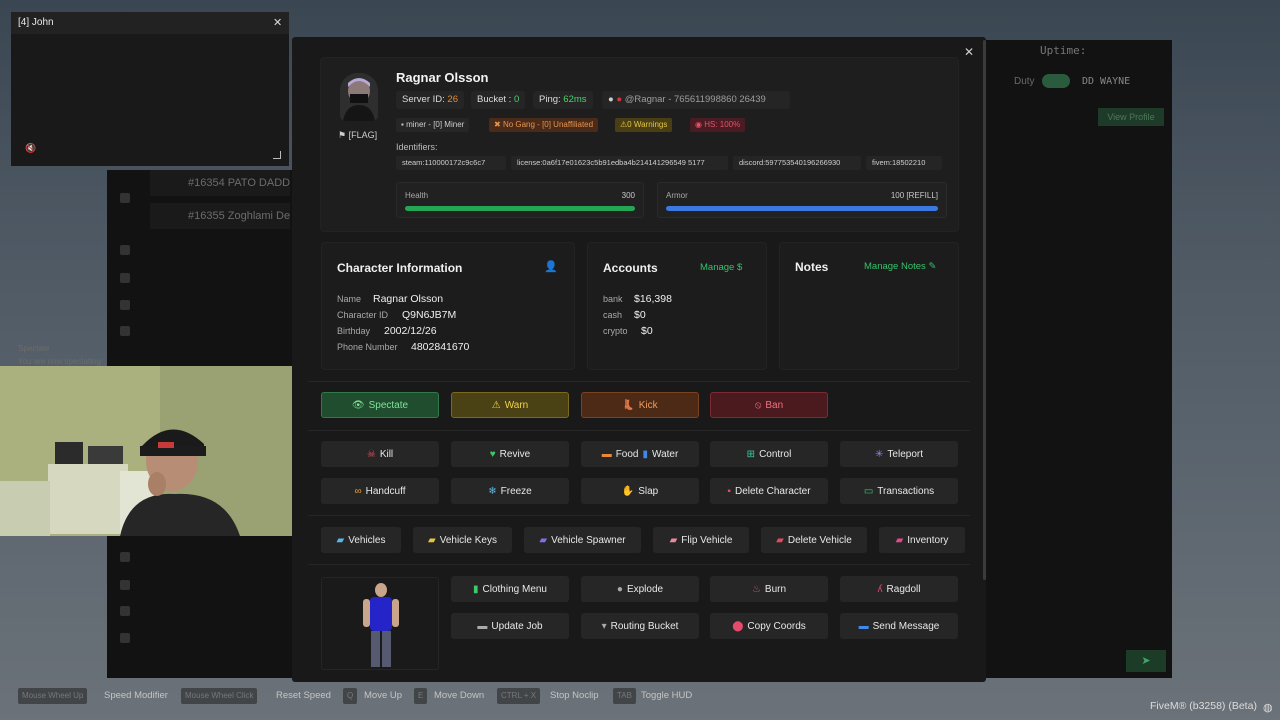 The image size is (1280, 720). Describe the element at coordinates (582, 540) in the screenshot. I see `vehicle-spawner-button: ▰ Vehicle Spawner` at that location.